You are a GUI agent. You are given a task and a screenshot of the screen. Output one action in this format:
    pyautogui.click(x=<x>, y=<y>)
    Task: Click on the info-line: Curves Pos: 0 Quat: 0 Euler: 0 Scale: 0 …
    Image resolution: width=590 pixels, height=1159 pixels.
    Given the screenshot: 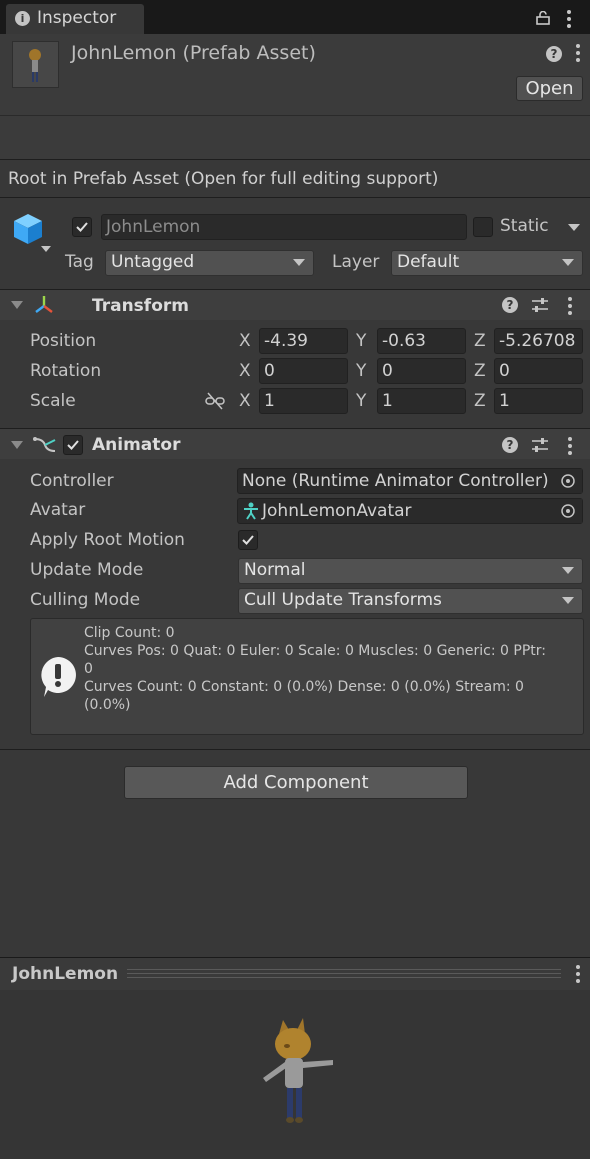 What is the action you would take?
    pyautogui.click(x=315, y=651)
    